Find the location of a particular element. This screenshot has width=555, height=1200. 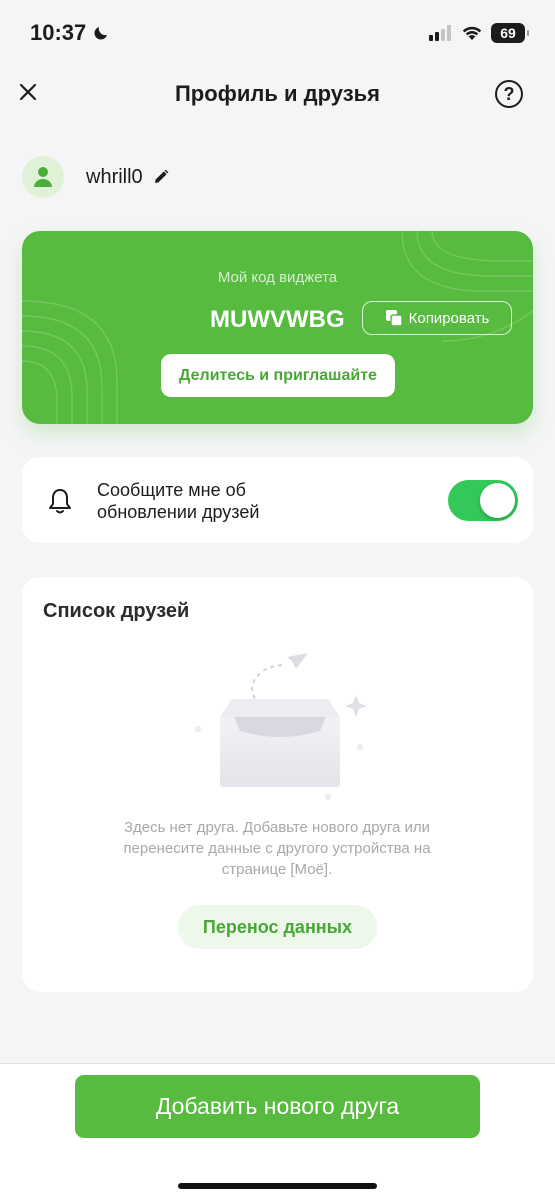

friend-updates-label: Сообщите мне об обновлении друзей is located at coordinates (178, 501).